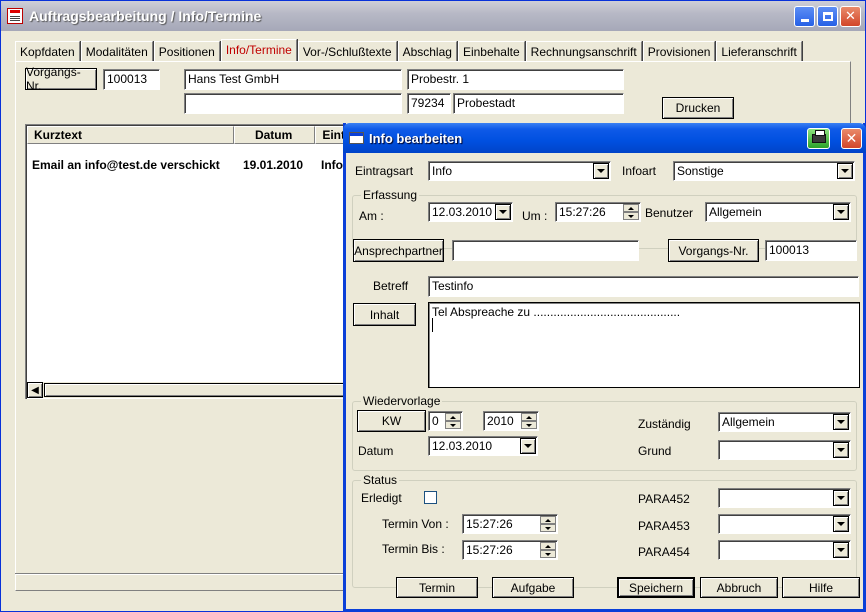 The width and height of the screenshot is (866, 612). I want to click on extra-address-field, so click(293, 103).